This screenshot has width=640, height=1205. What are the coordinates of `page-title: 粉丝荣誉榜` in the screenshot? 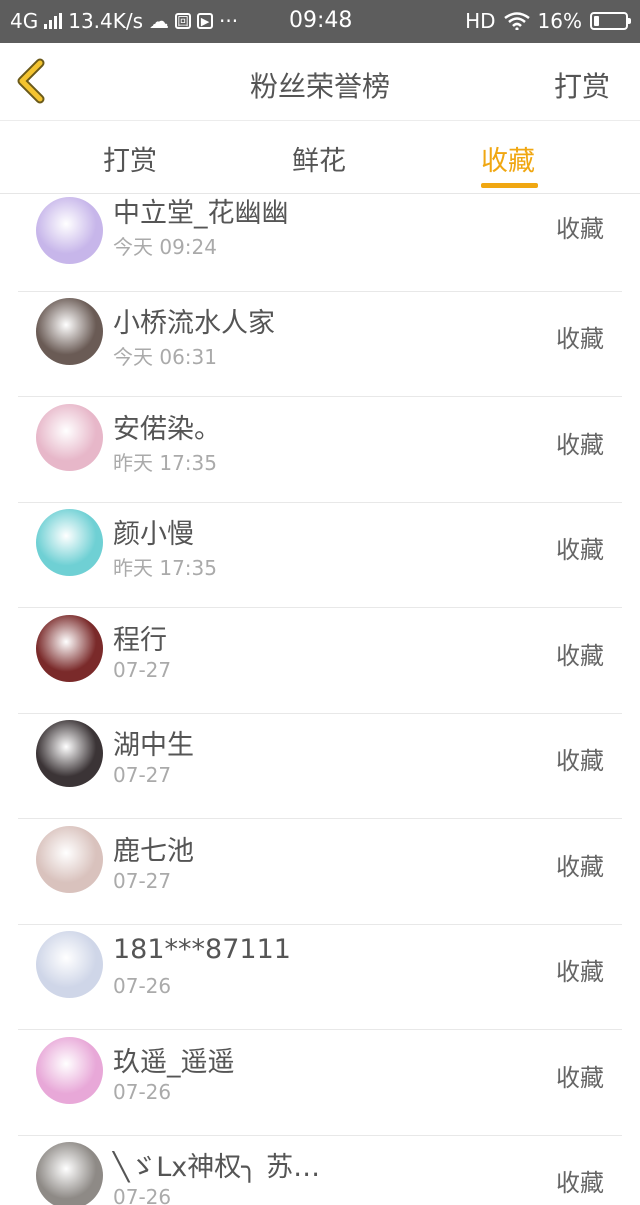 It's located at (319, 86).